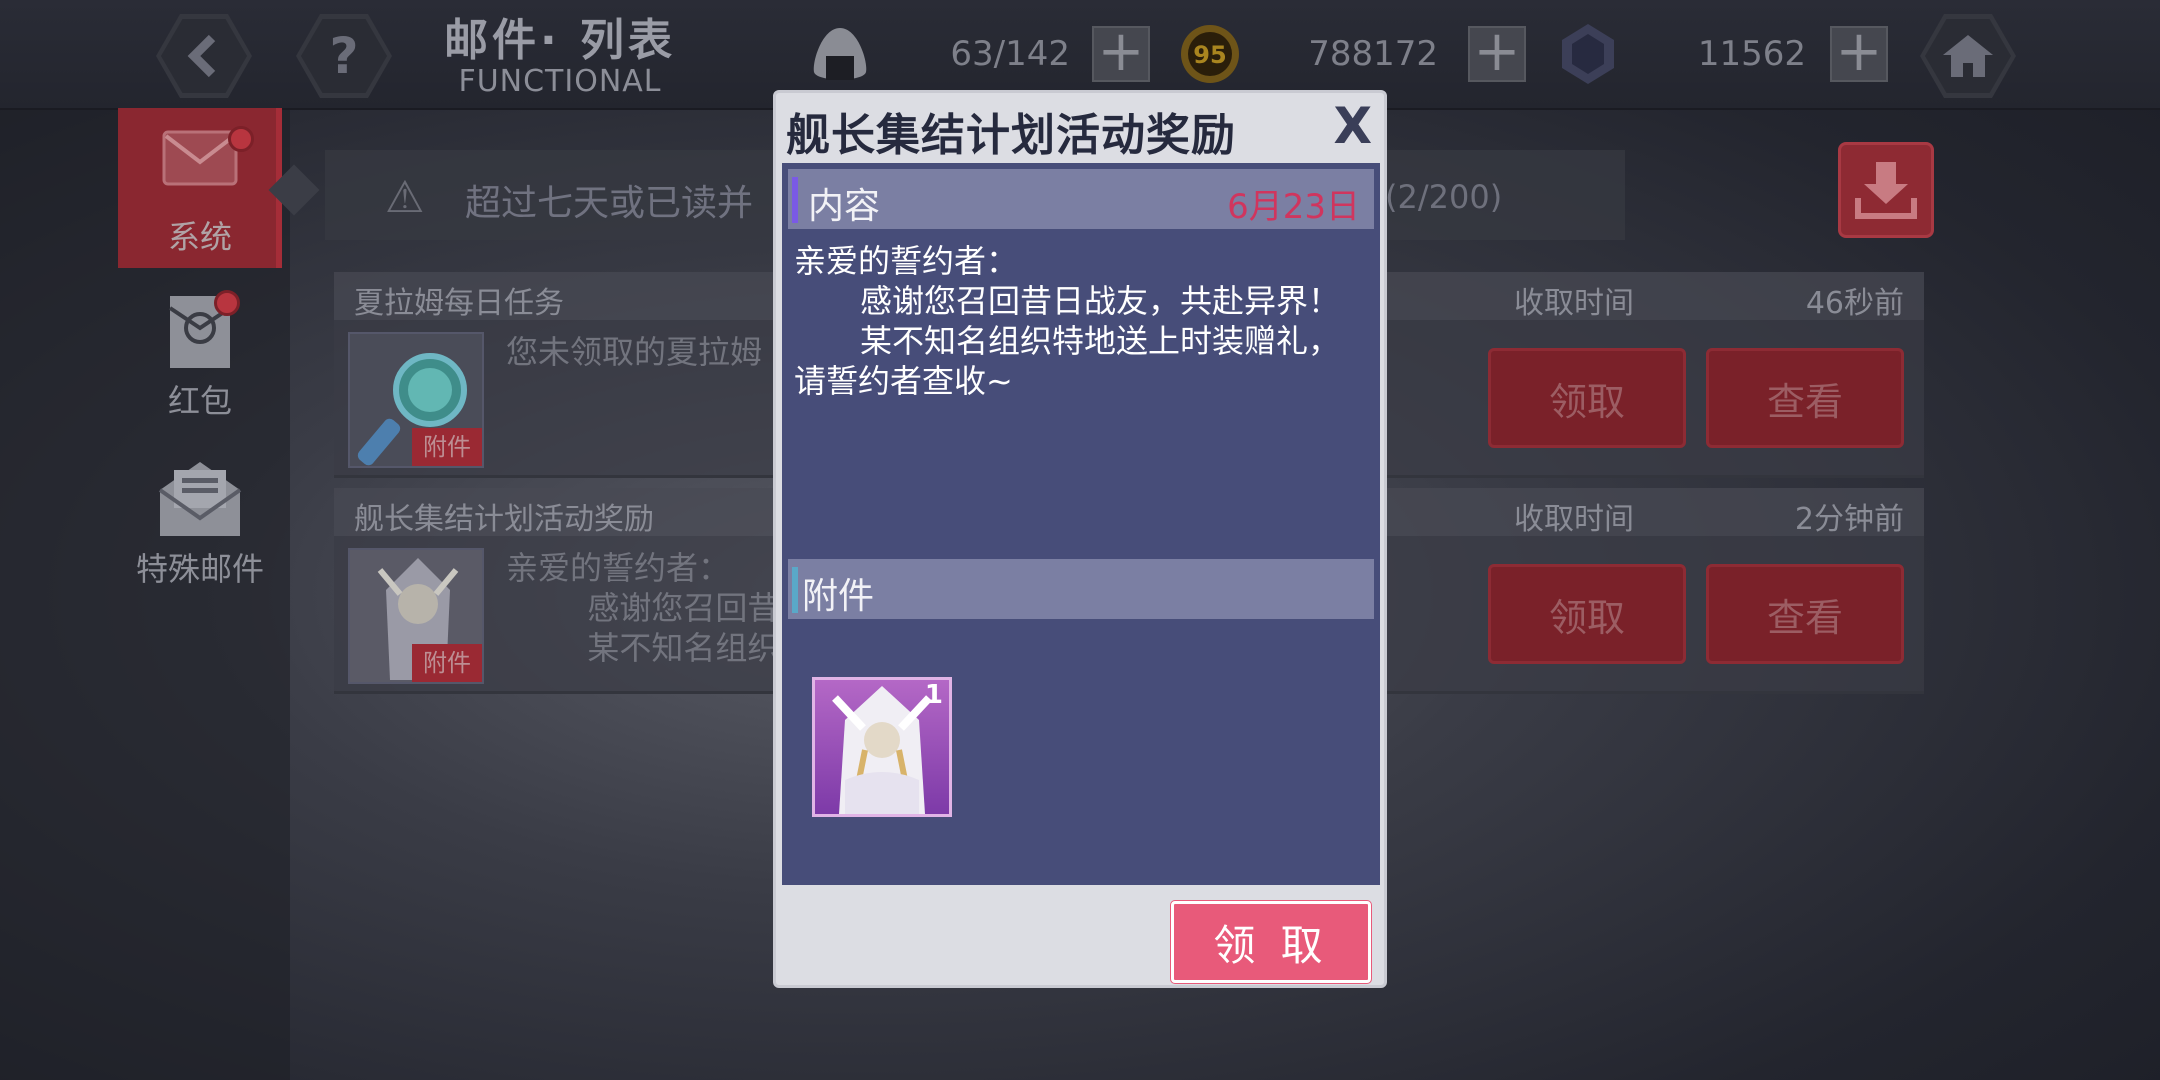 Image resolution: width=2160 pixels, height=1080 pixels. I want to click on chevron-left-icon, so click(201, 56).